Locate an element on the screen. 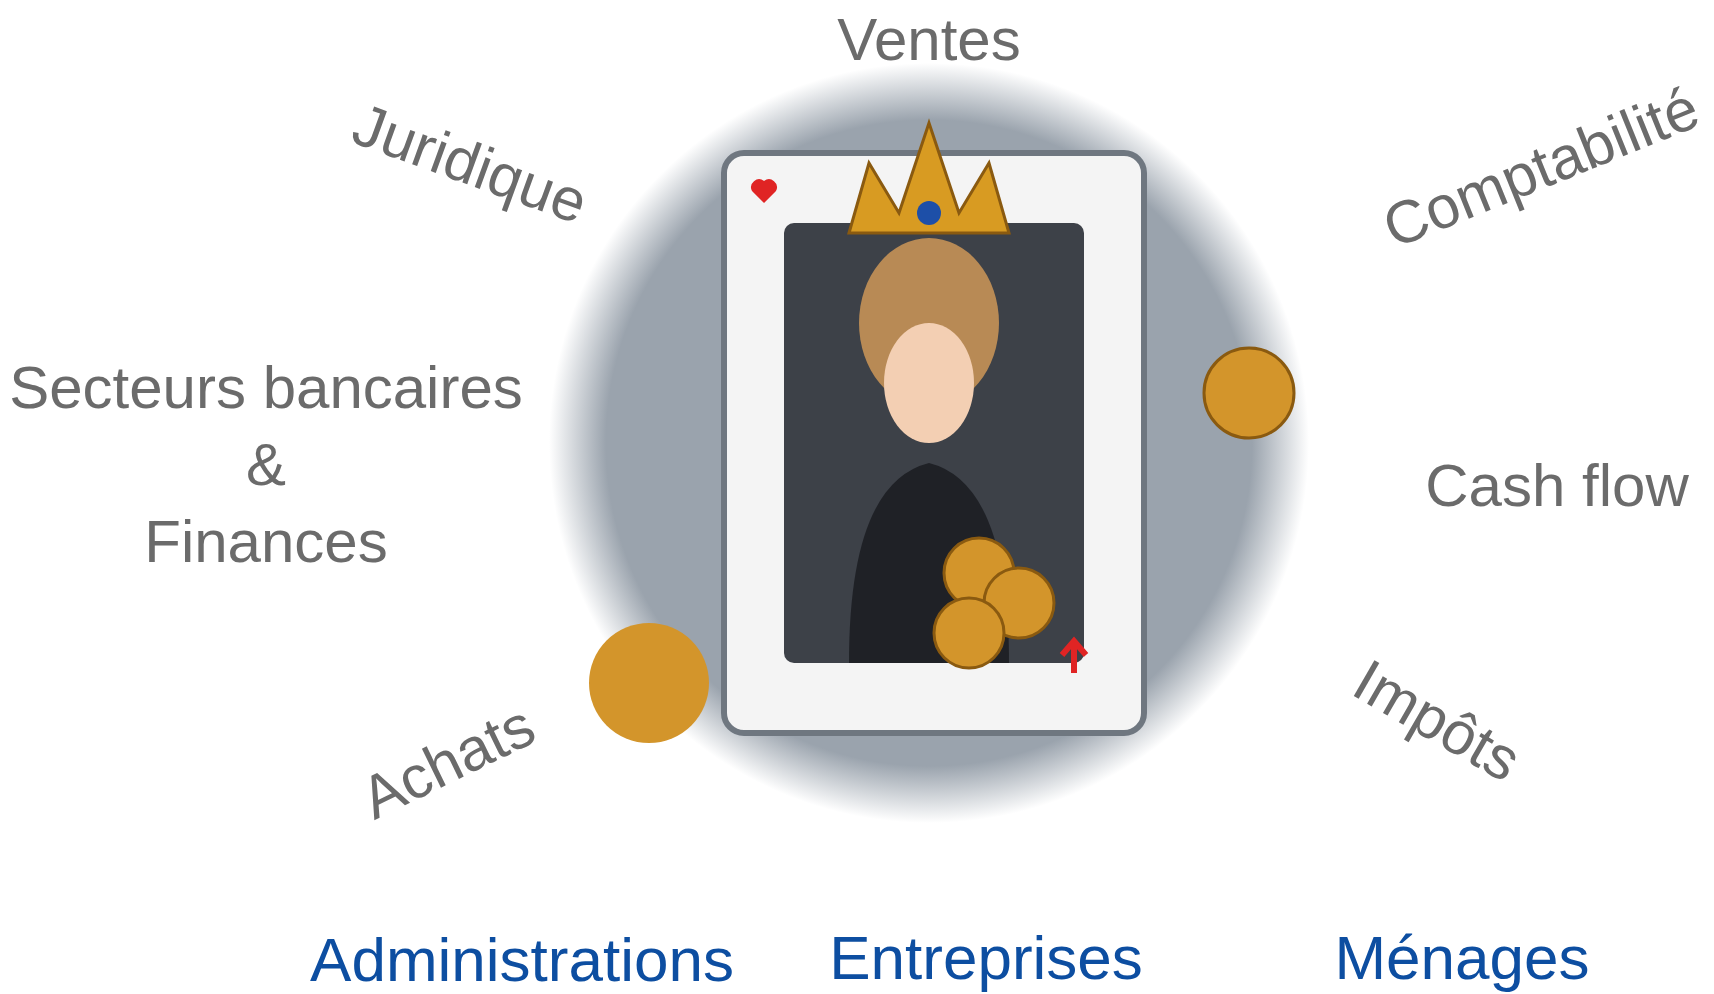  topic-label: Finances is located at coordinates (266, 542).